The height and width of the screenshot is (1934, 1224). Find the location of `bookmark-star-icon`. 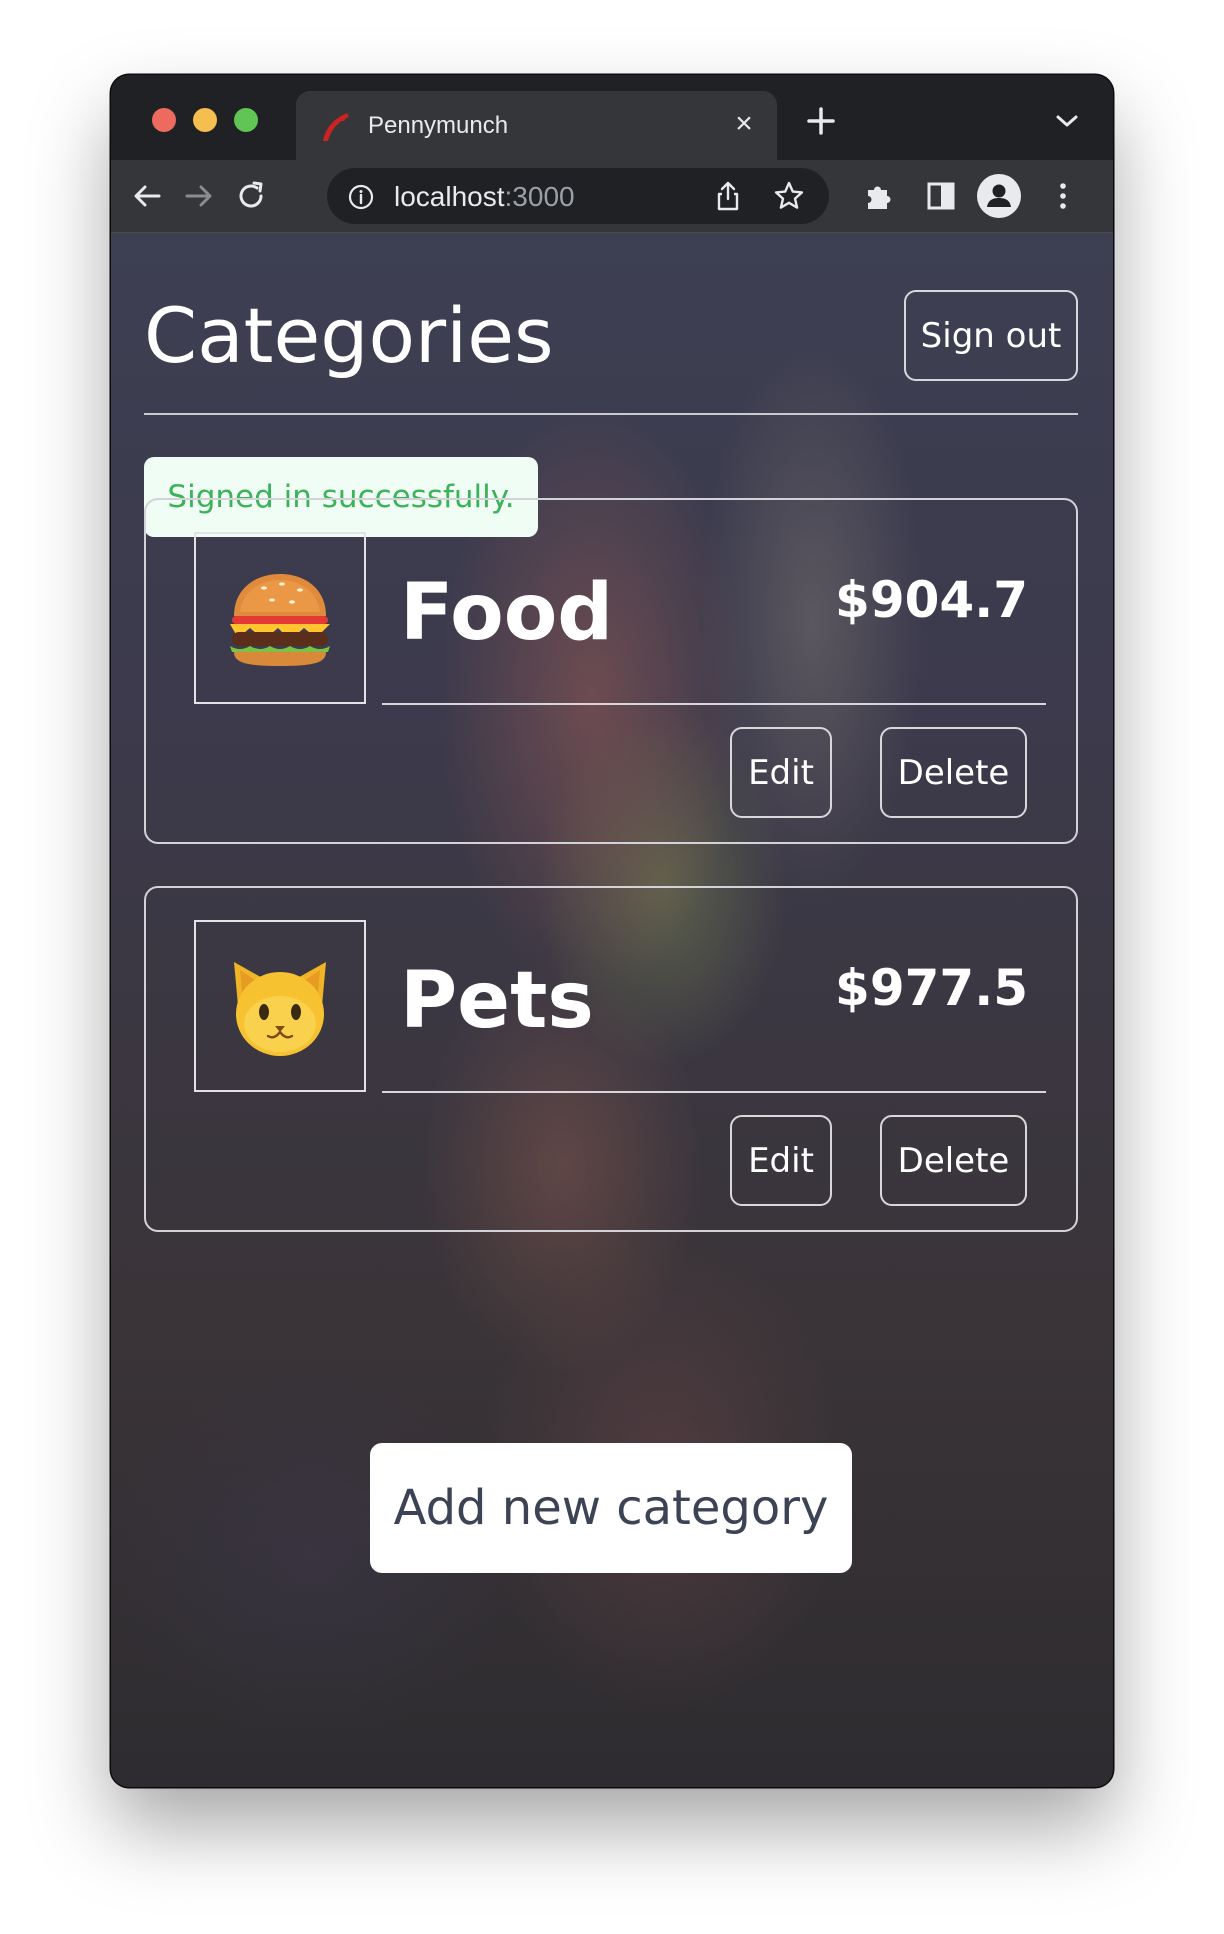

bookmark-star-icon is located at coordinates (789, 196).